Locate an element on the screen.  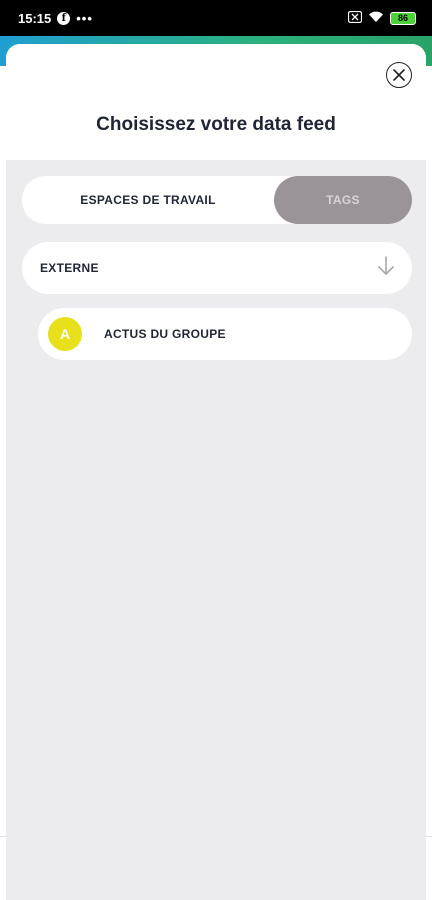
sheet-title: Choisissez votre data feed is located at coordinates (216, 124).